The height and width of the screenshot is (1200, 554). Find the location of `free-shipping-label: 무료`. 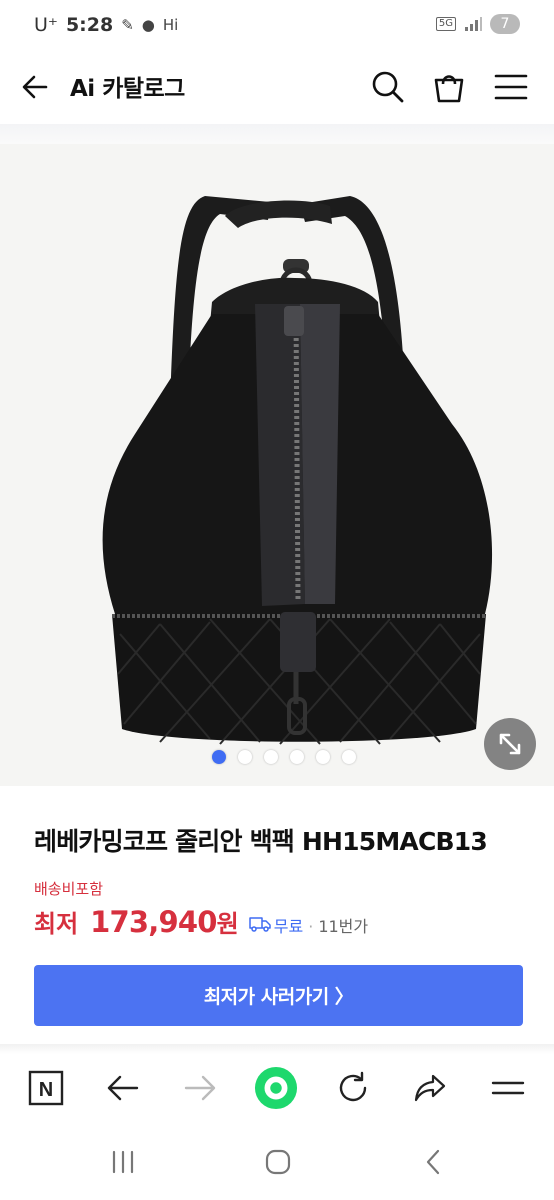

free-shipping-label: 무료 is located at coordinates (288, 926).